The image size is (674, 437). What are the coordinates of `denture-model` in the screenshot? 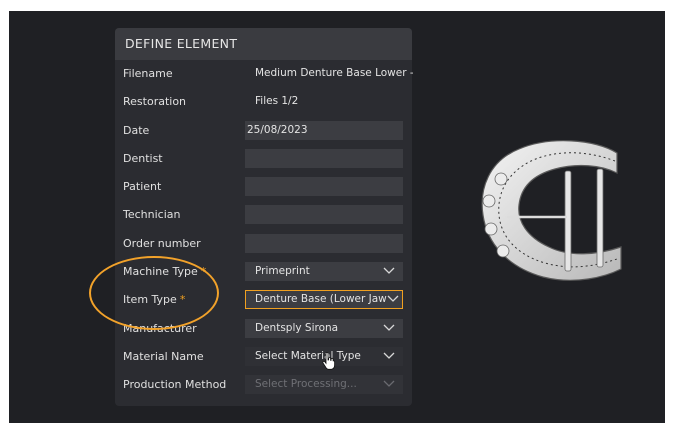 It's located at (552, 213).